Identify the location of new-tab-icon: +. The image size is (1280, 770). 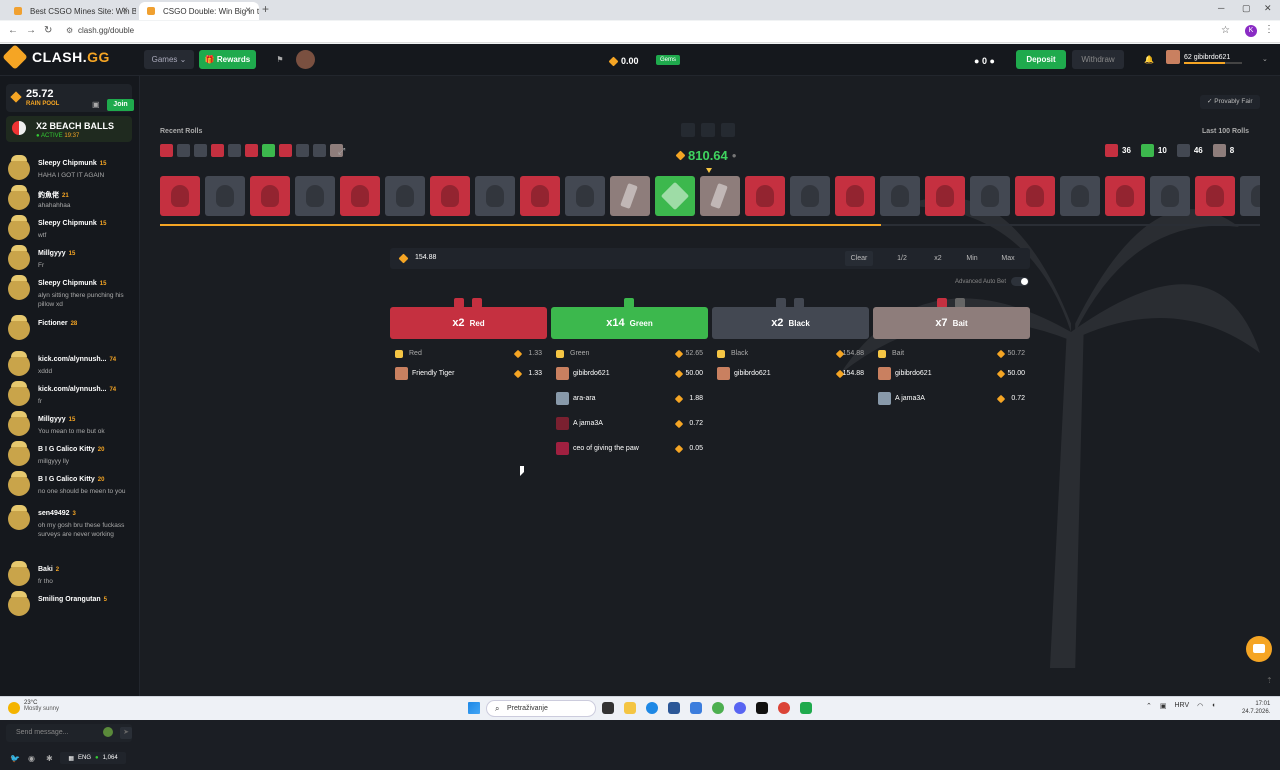
(265, 9).